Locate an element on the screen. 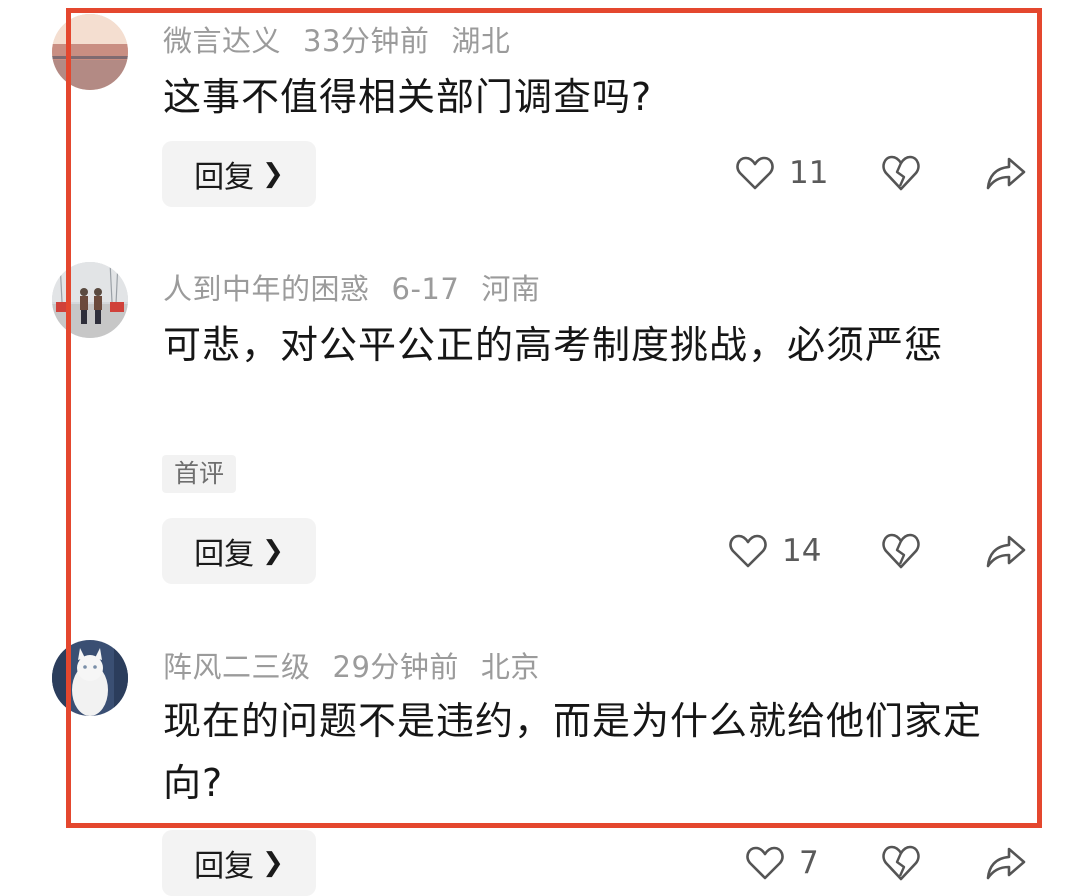 The image size is (1080, 896). comment-text: 可悲，对公平公正的高考制度挑战，必须严惩 is located at coordinates (553, 345).